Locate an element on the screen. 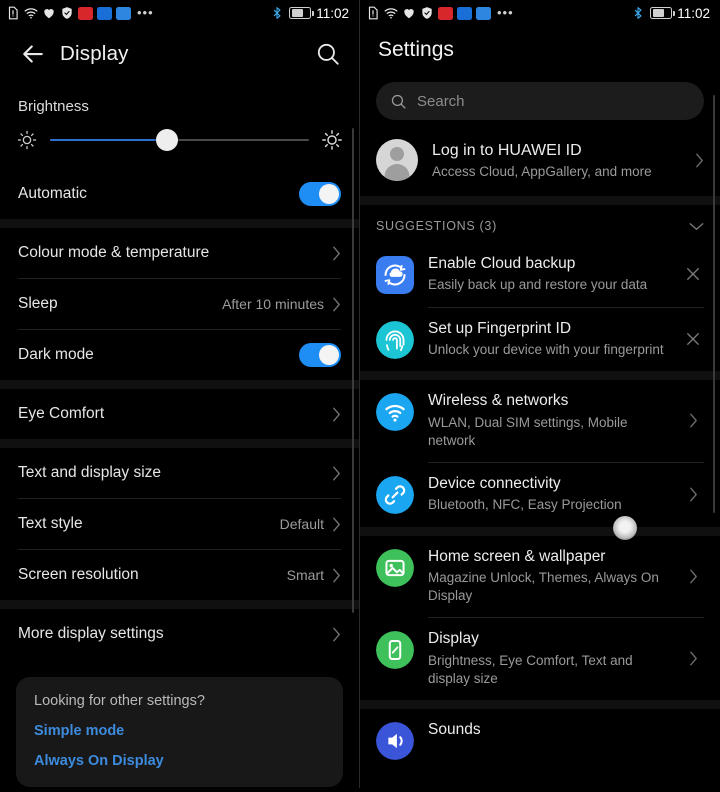  row-eye-comfort-label: Eye Comfort is located at coordinates (61, 413).